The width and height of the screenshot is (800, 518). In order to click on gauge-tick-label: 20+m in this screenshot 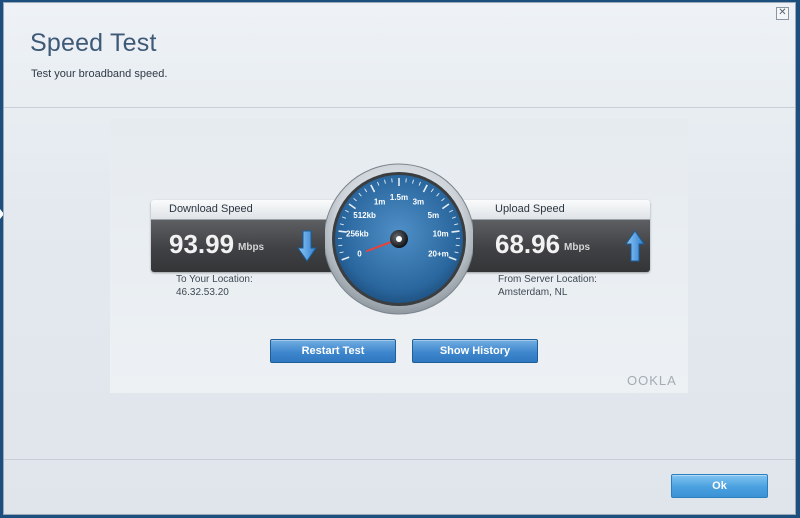, I will do `click(438, 253)`.